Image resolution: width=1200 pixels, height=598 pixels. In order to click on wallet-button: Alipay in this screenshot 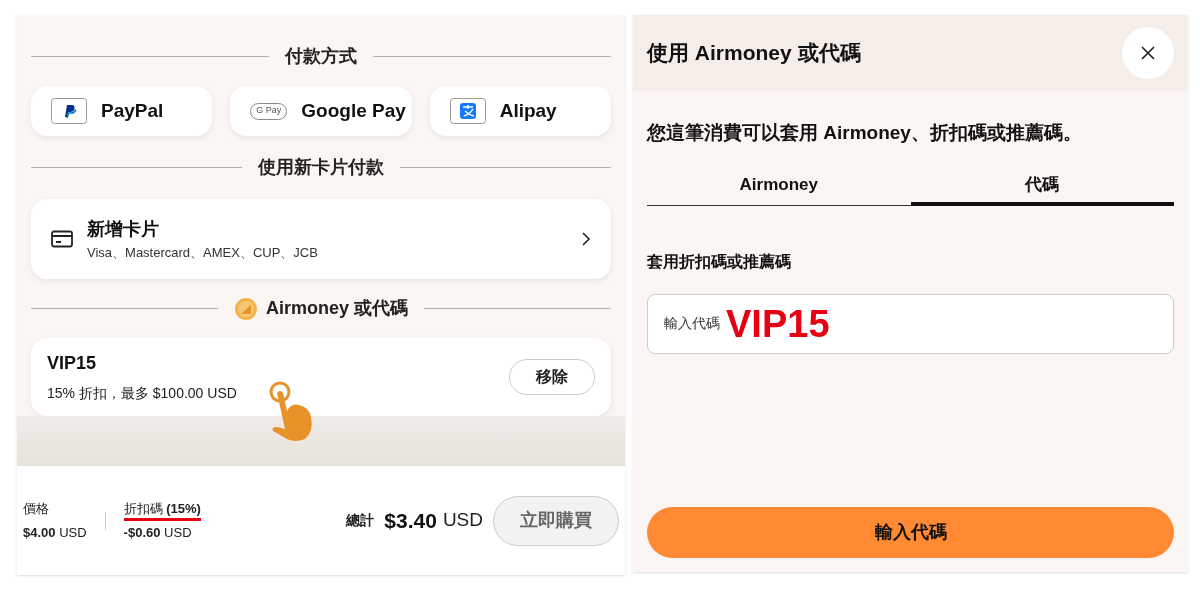, I will do `click(520, 111)`.